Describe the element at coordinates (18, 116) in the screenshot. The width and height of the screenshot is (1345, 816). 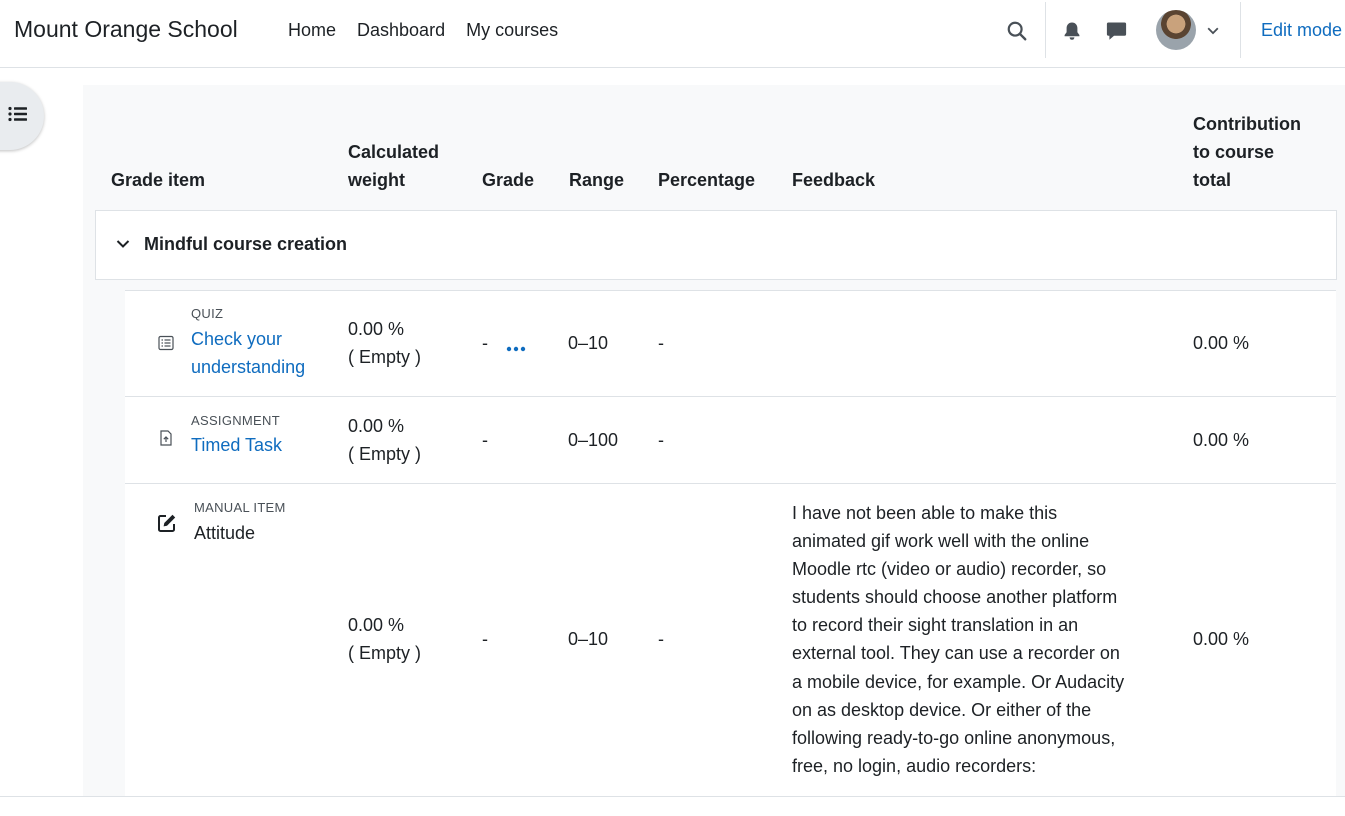
I see `list-icon` at that location.